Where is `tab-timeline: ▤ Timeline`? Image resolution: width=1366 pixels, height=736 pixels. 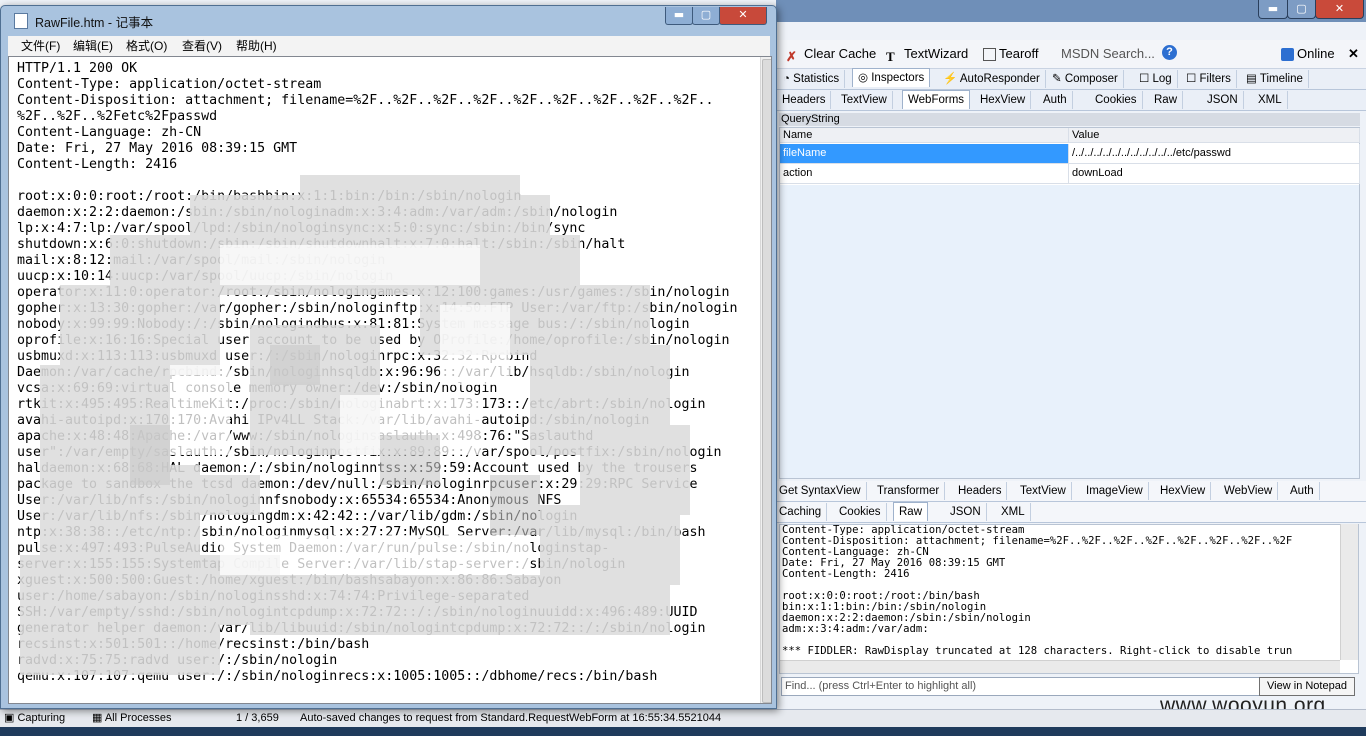
tab-timeline: ▤ Timeline is located at coordinates (1275, 79).